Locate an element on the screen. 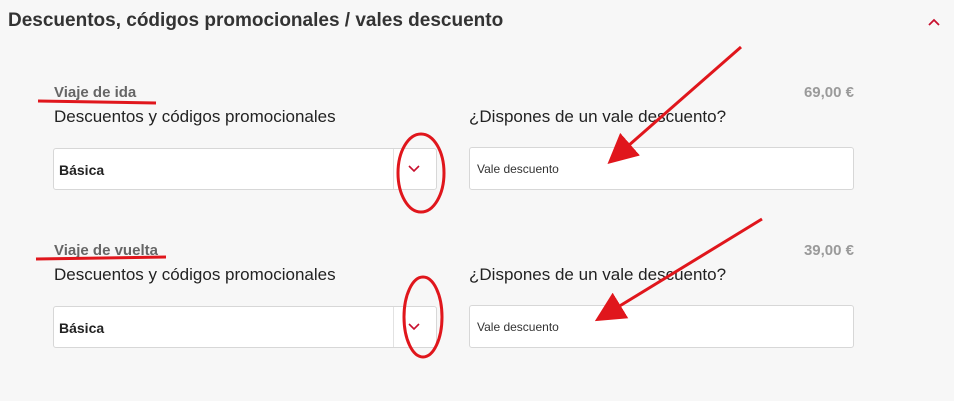 The image size is (954, 401). trip-title: Viaje de ida is located at coordinates (95, 92).